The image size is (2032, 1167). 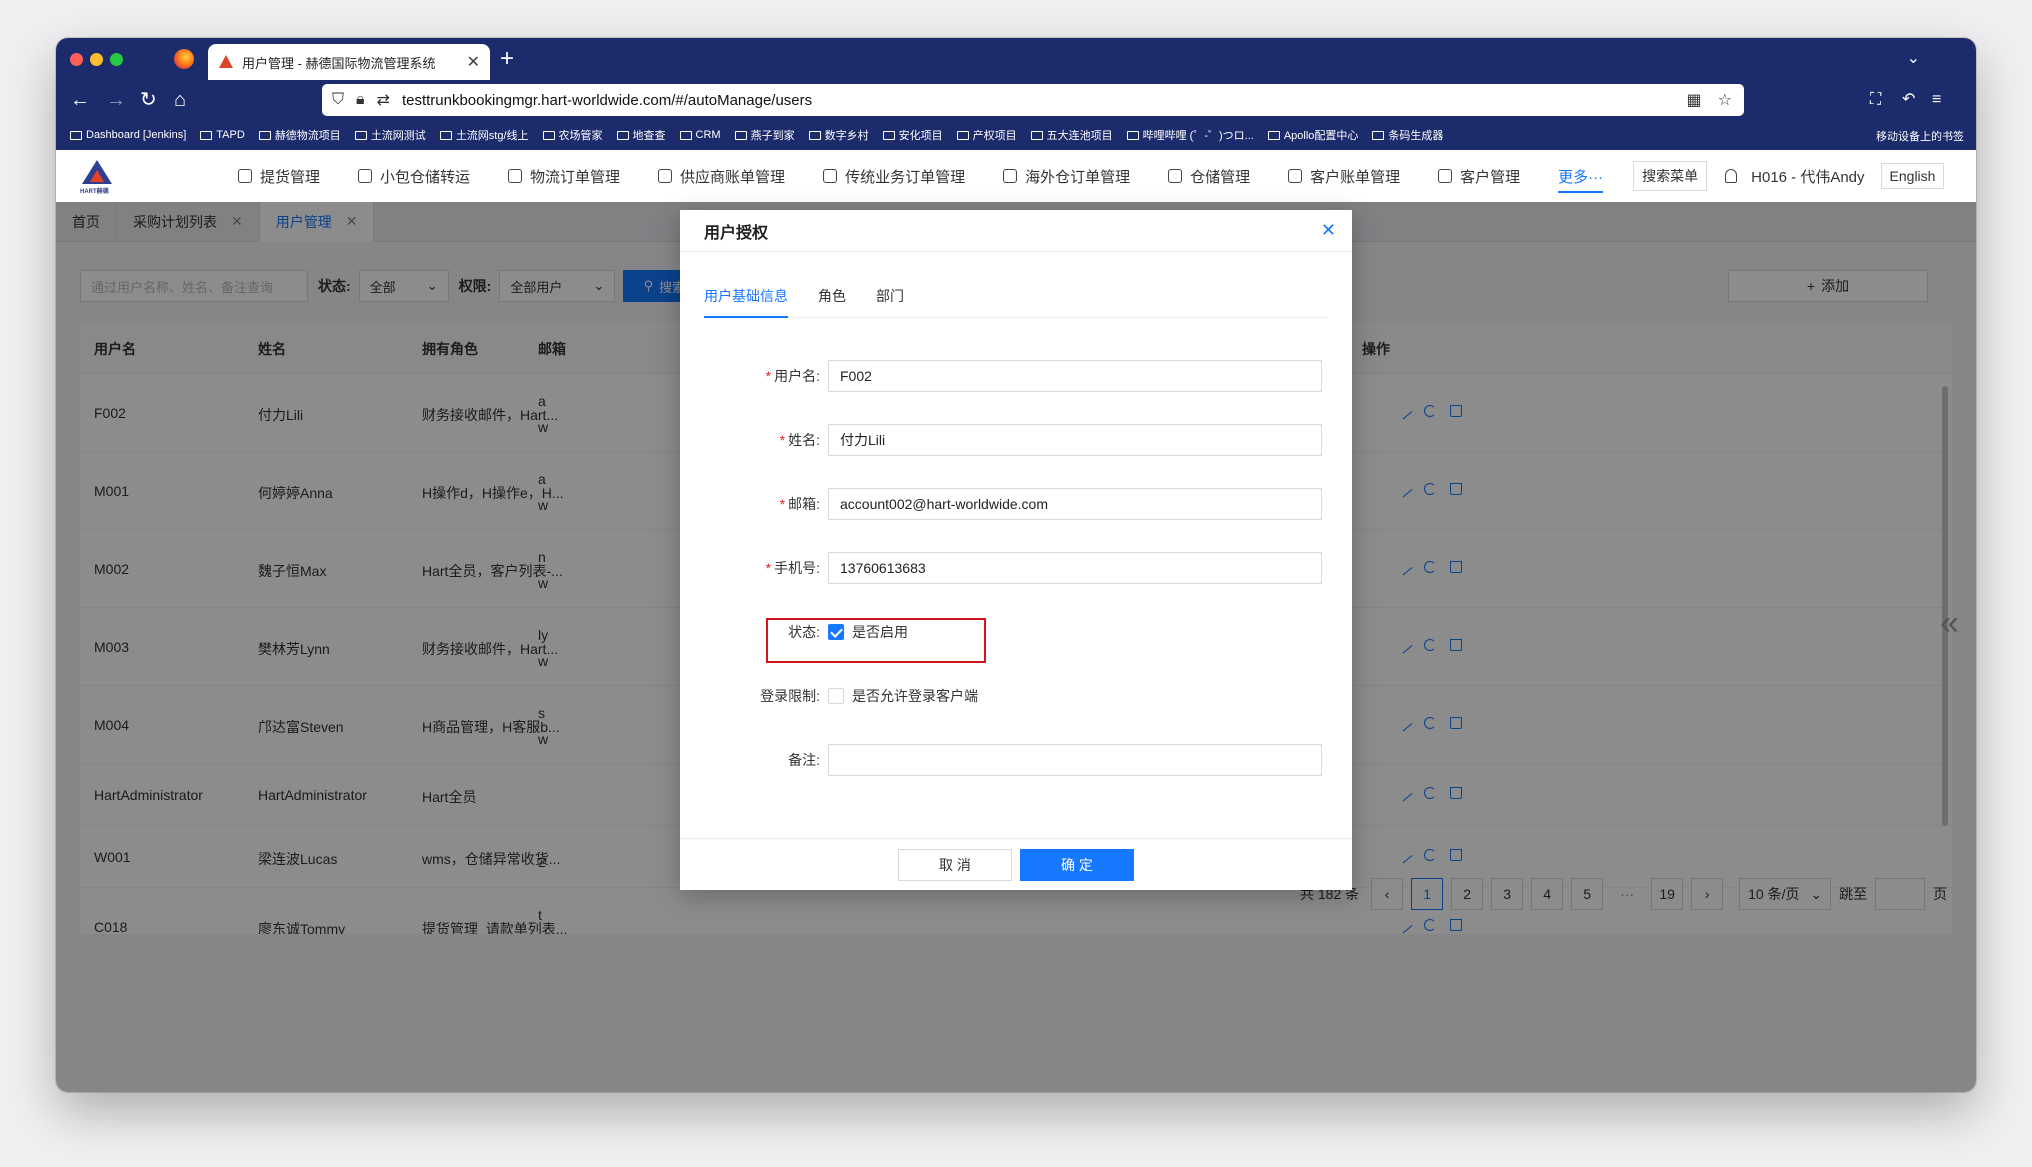 What do you see at coordinates (222, 135) in the screenshot?
I see `bookmark-item: TAPD` at bounding box center [222, 135].